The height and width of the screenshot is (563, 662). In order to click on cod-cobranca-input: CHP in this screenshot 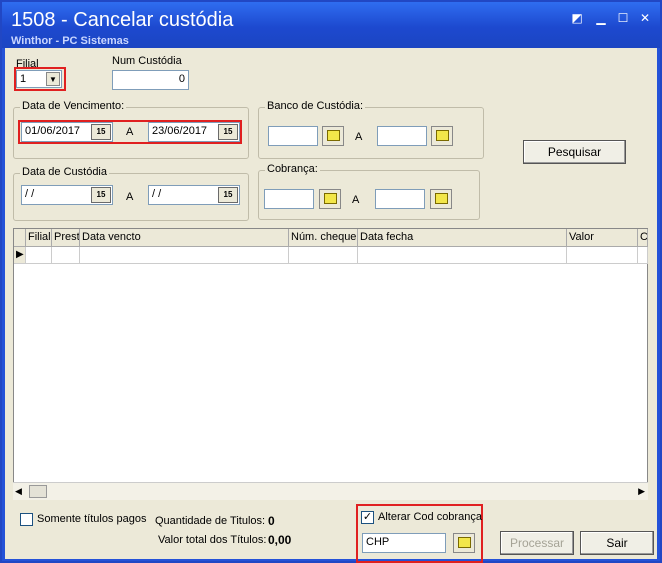, I will do `click(404, 543)`.